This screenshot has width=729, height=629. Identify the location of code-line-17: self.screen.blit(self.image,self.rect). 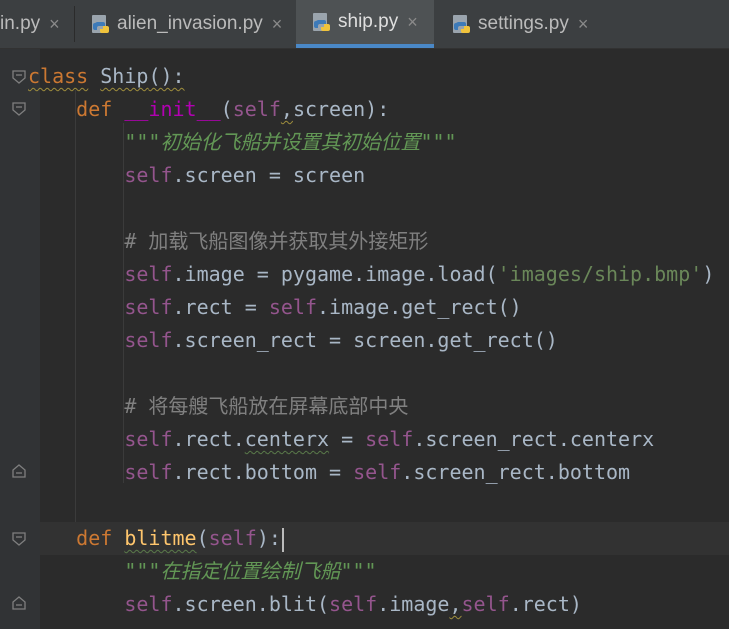
(305, 604).